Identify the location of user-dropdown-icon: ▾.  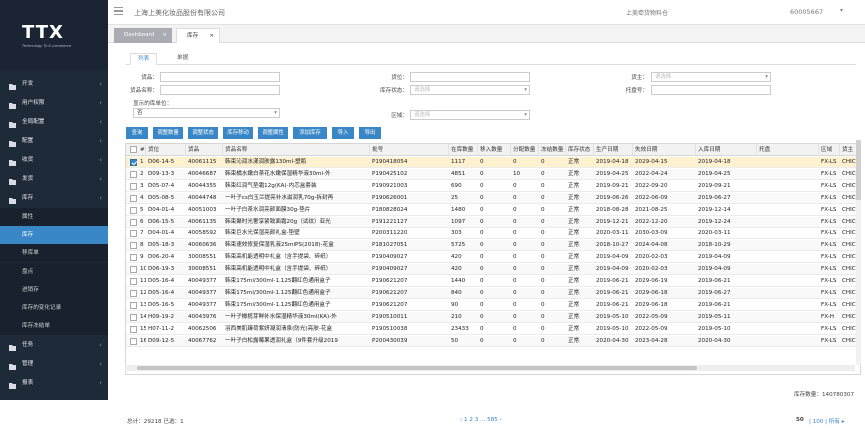
(841, 10).